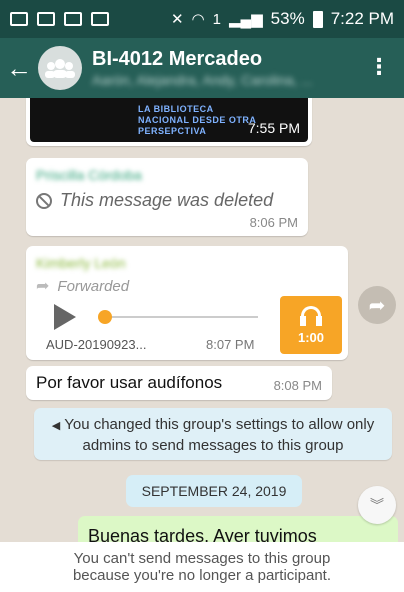 The height and width of the screenshot is (592, 404). Describe the element at coordinates (297, 385) in the screenshot. I see `message-time: 8:08 PM` at that location.